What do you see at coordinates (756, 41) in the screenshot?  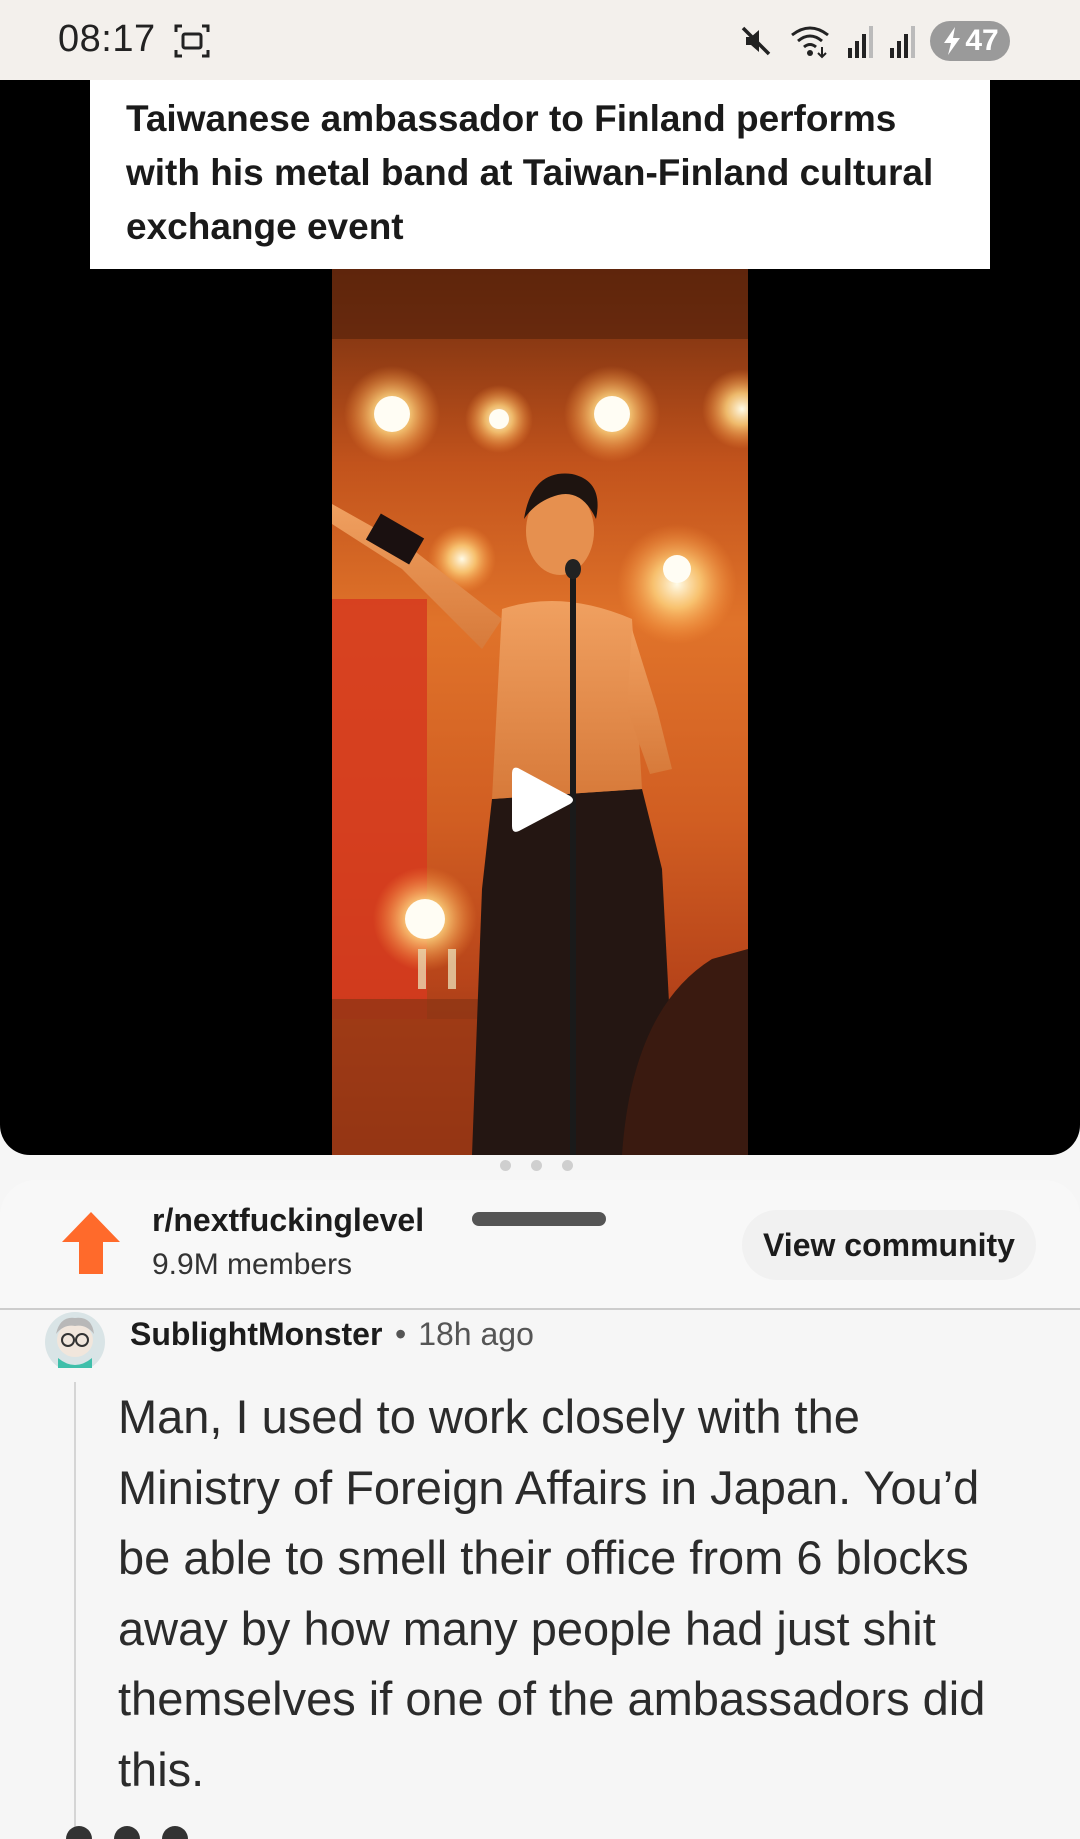 I see `mute-icon` at bounding box center [756, 41].